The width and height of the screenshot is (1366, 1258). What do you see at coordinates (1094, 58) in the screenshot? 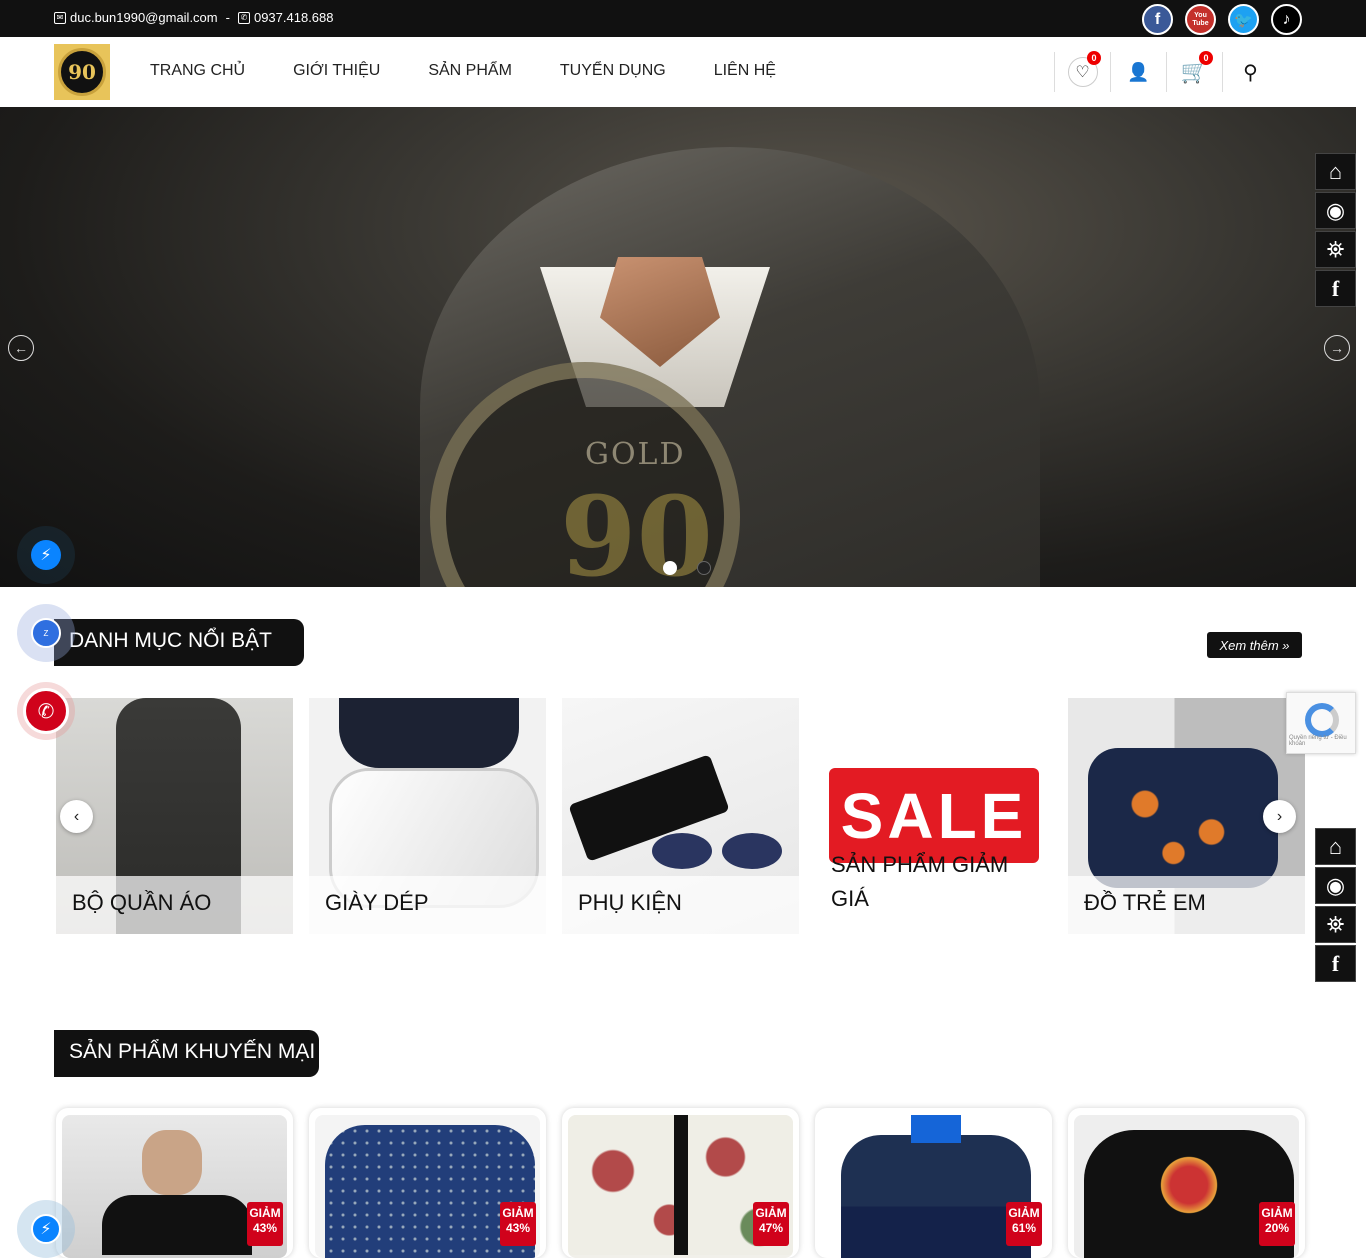
I see `wishlist-count: 0` at bounding box center [1094, 58].